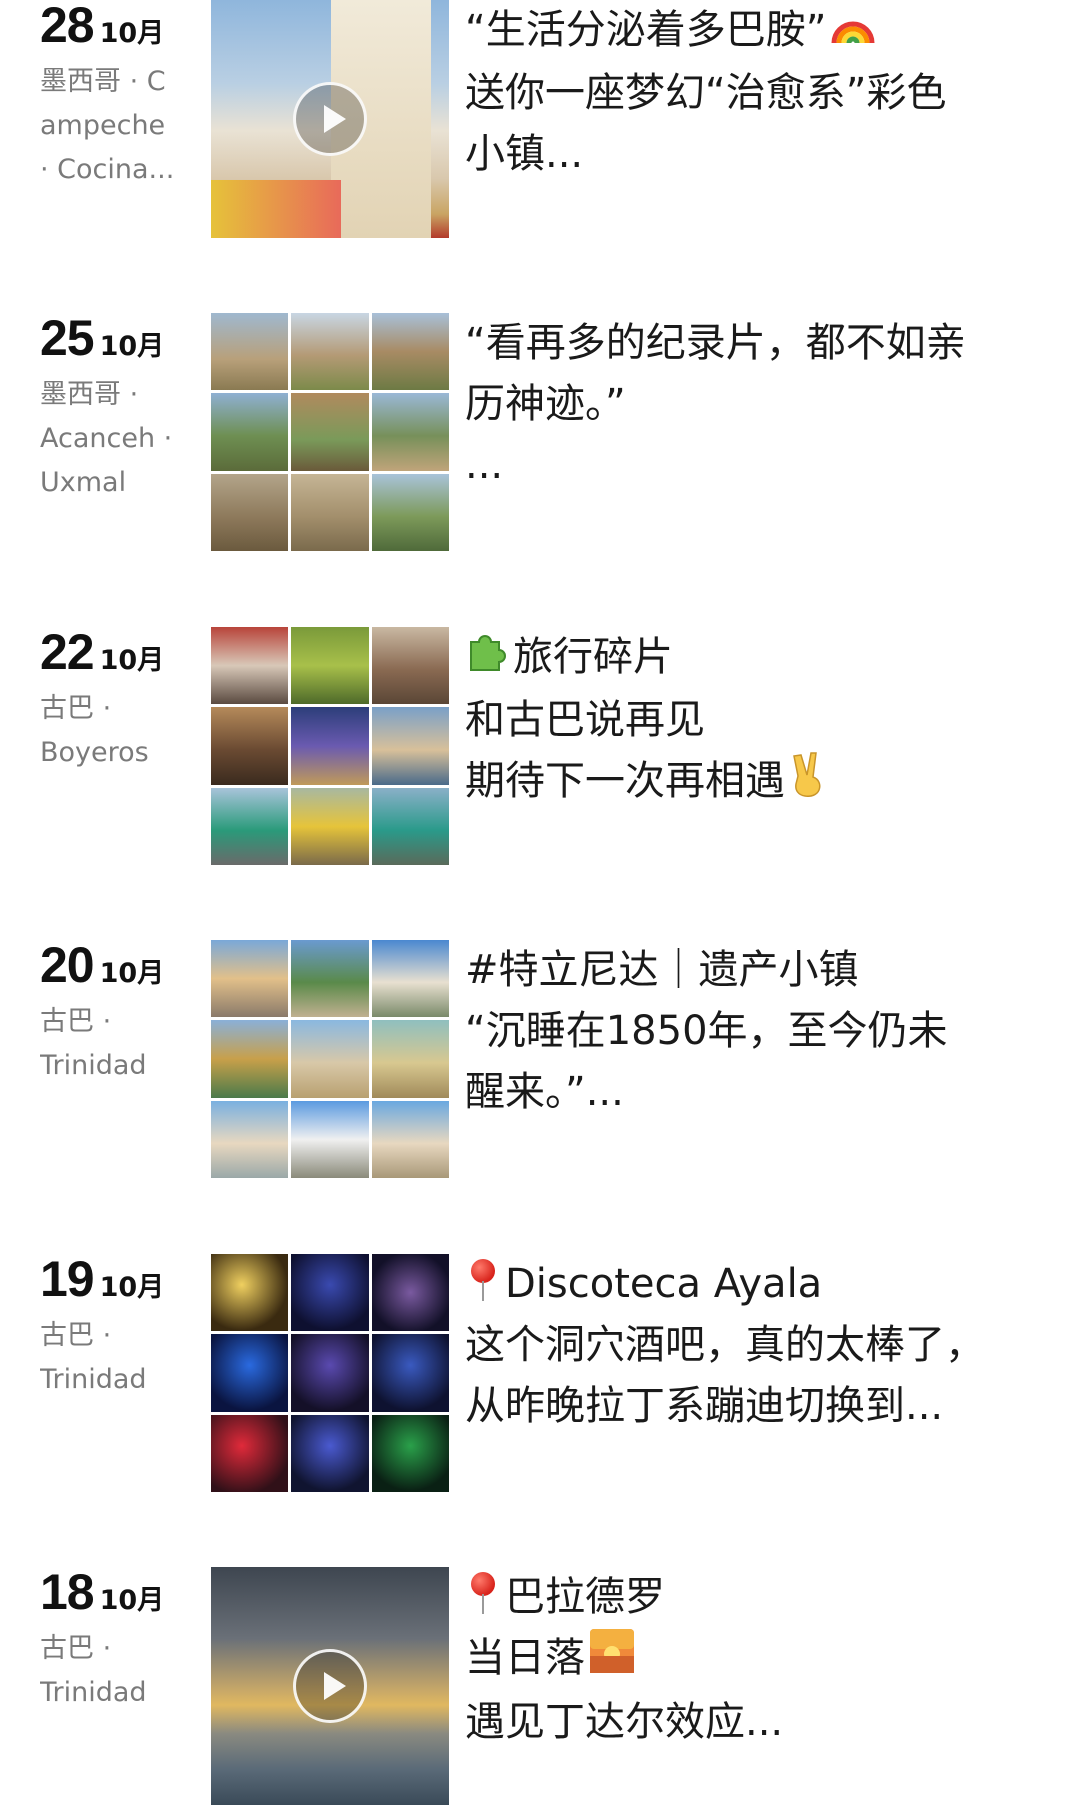 The image size is (1080, 1810). I want to click on post-location: 墨西哥 · Acanceh · Uxmal, so click(115, 439).